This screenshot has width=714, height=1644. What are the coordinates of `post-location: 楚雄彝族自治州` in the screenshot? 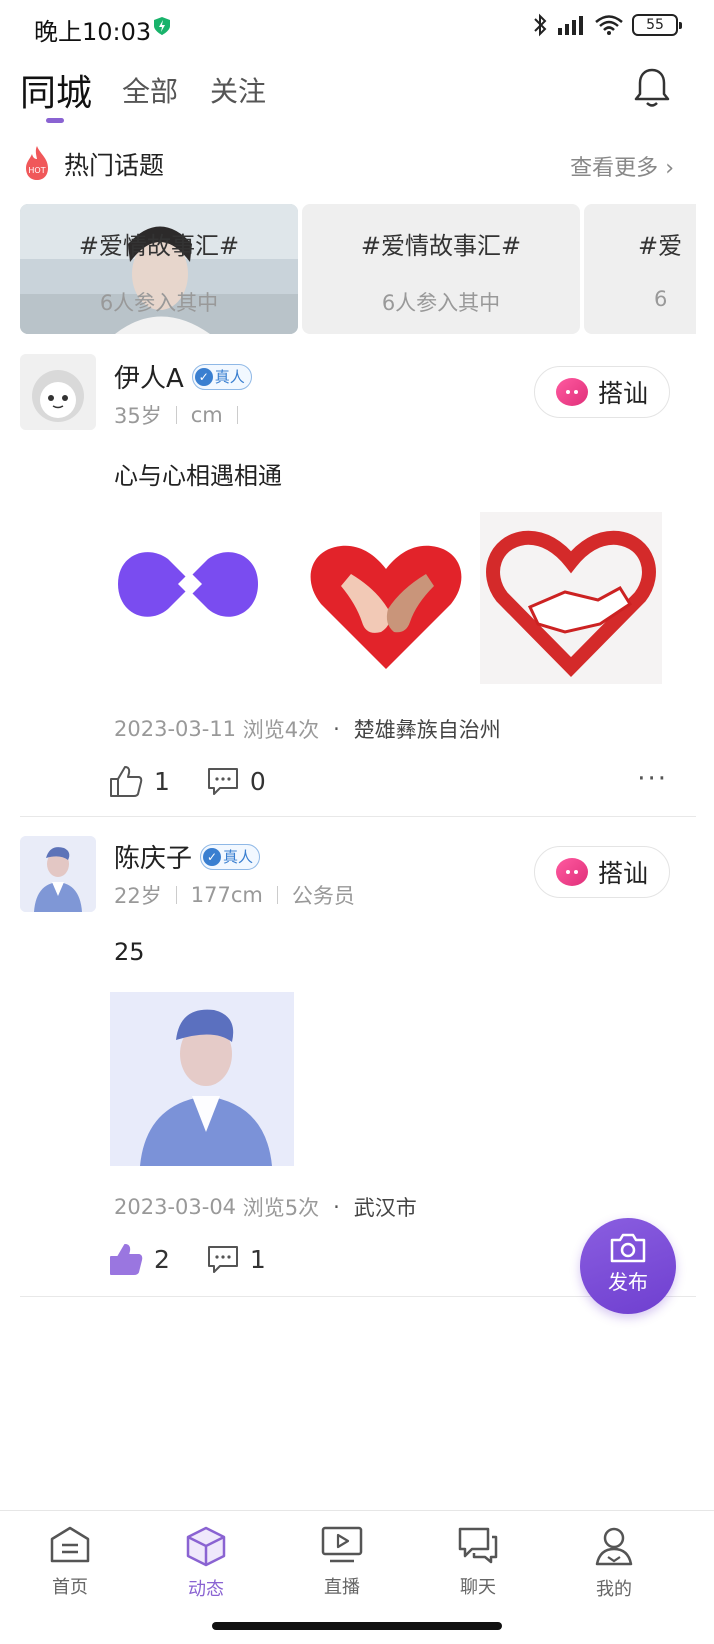 It's located at (427, 730).